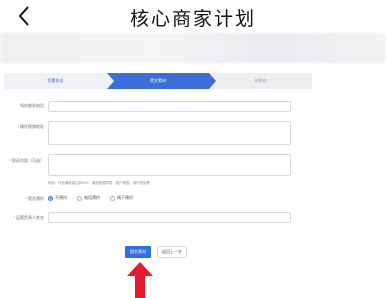 Image resolution: width=386 pixels, height=298 pixels. Describe the element at coordinates (30, 126) in the screenshot. I see `video-label: *操作视频地址` at that location.